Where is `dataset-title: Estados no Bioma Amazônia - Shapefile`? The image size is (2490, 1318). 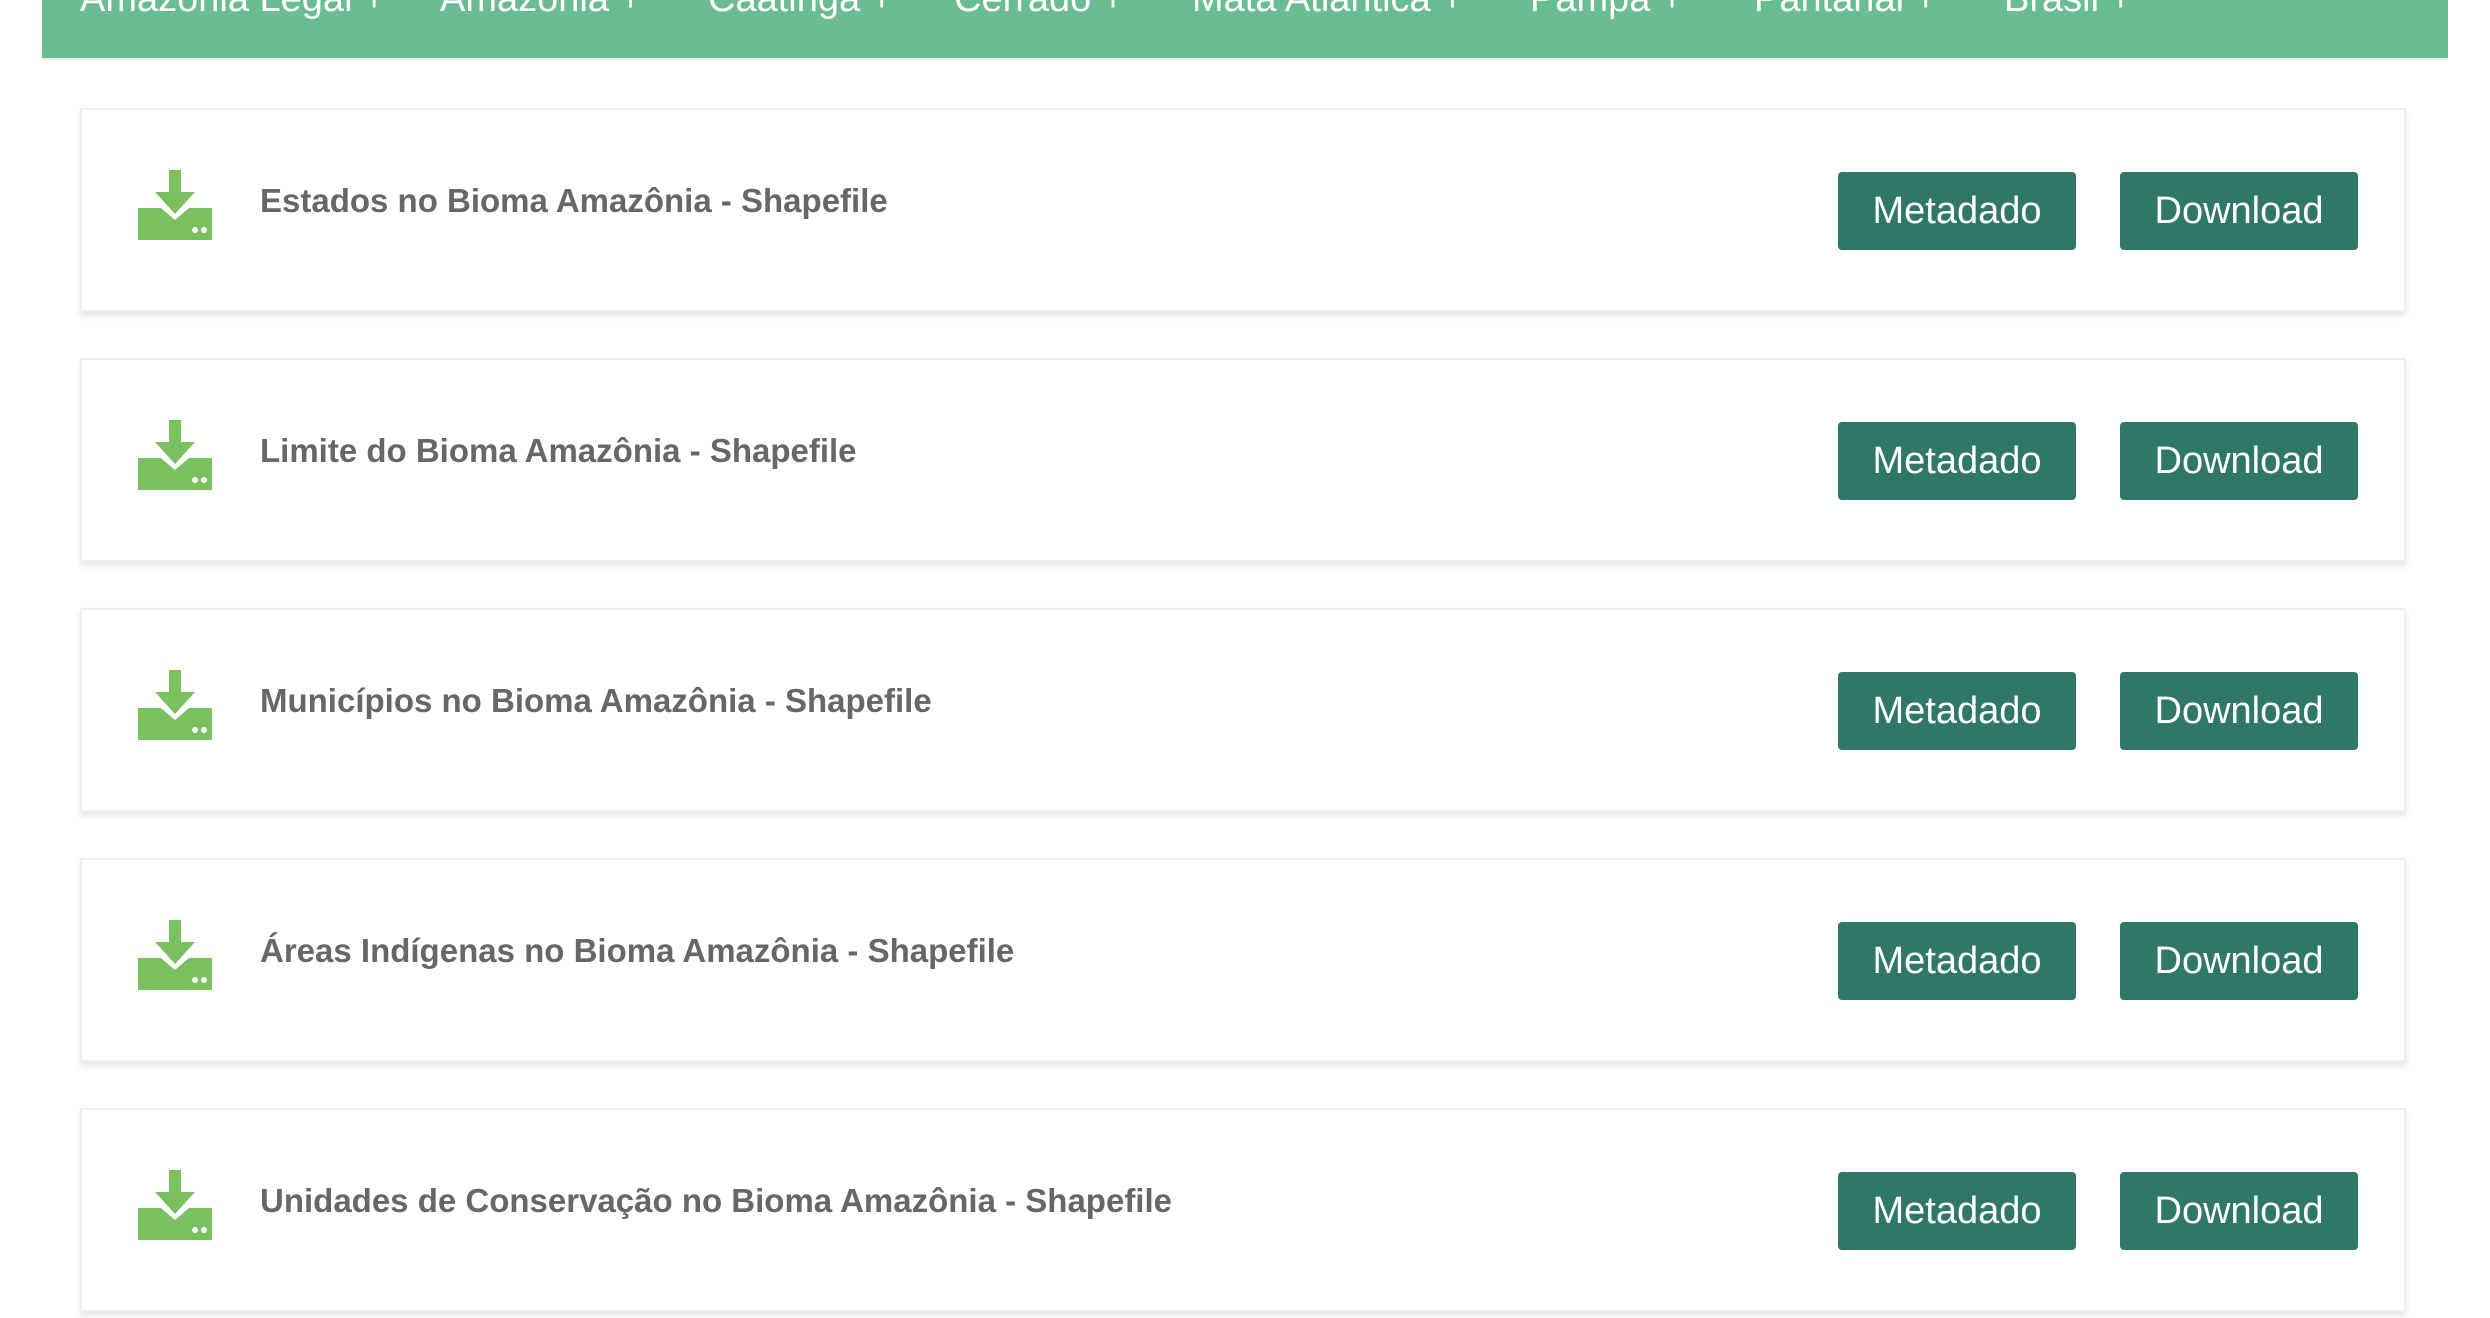 dataset-title: Estados no Bioma Amazônia - Shapefile is located at coordinates (574, 200).